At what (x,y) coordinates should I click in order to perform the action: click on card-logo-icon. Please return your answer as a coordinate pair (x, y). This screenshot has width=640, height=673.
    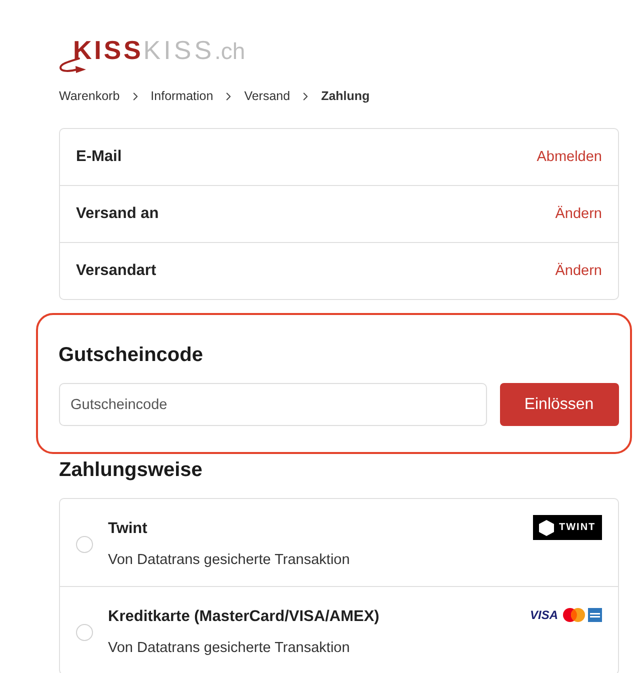
    Looking at the image, I should click on (595, 615).